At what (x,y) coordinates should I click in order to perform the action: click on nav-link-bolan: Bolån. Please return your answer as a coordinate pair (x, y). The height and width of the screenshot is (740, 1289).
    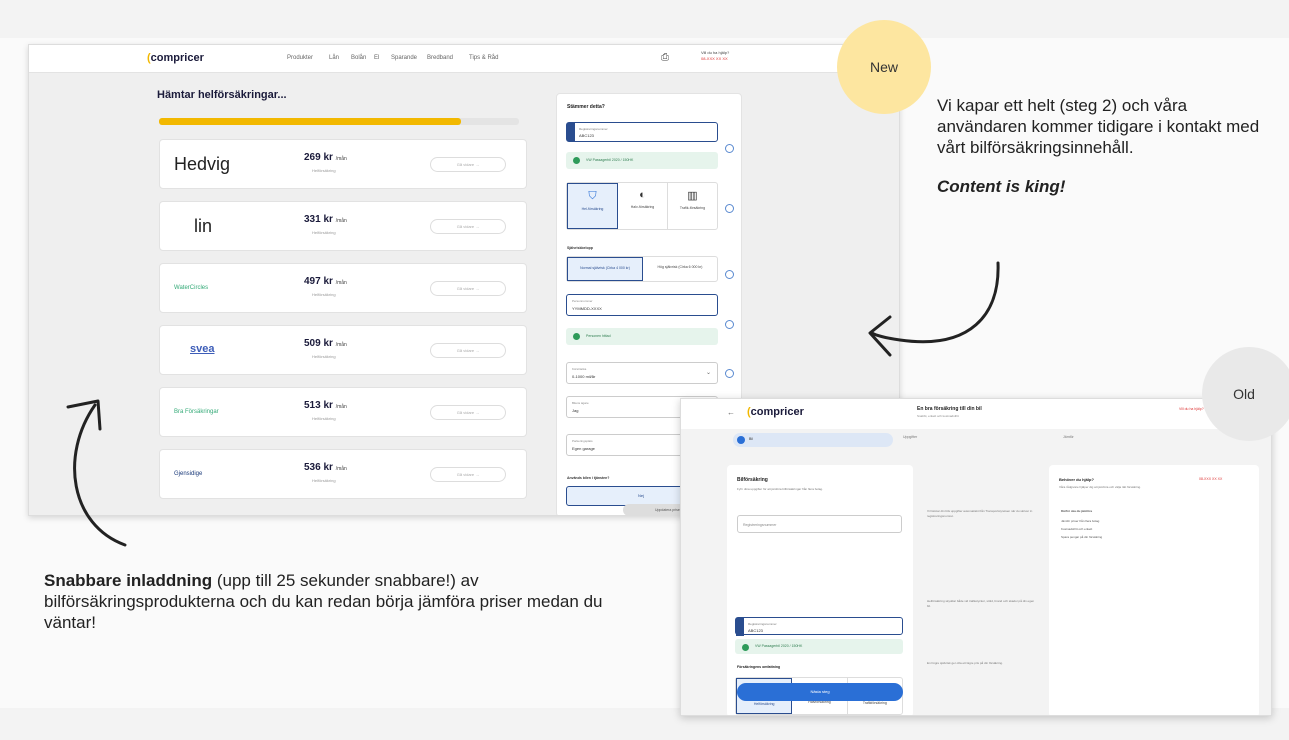
    Looking at the image, I should click on (358, 58).